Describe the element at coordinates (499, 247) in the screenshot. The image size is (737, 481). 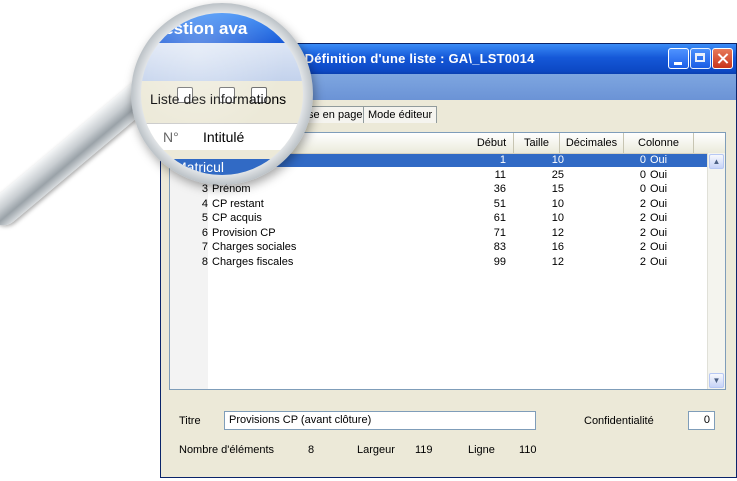
I see `cell-debut: 83` at that location.